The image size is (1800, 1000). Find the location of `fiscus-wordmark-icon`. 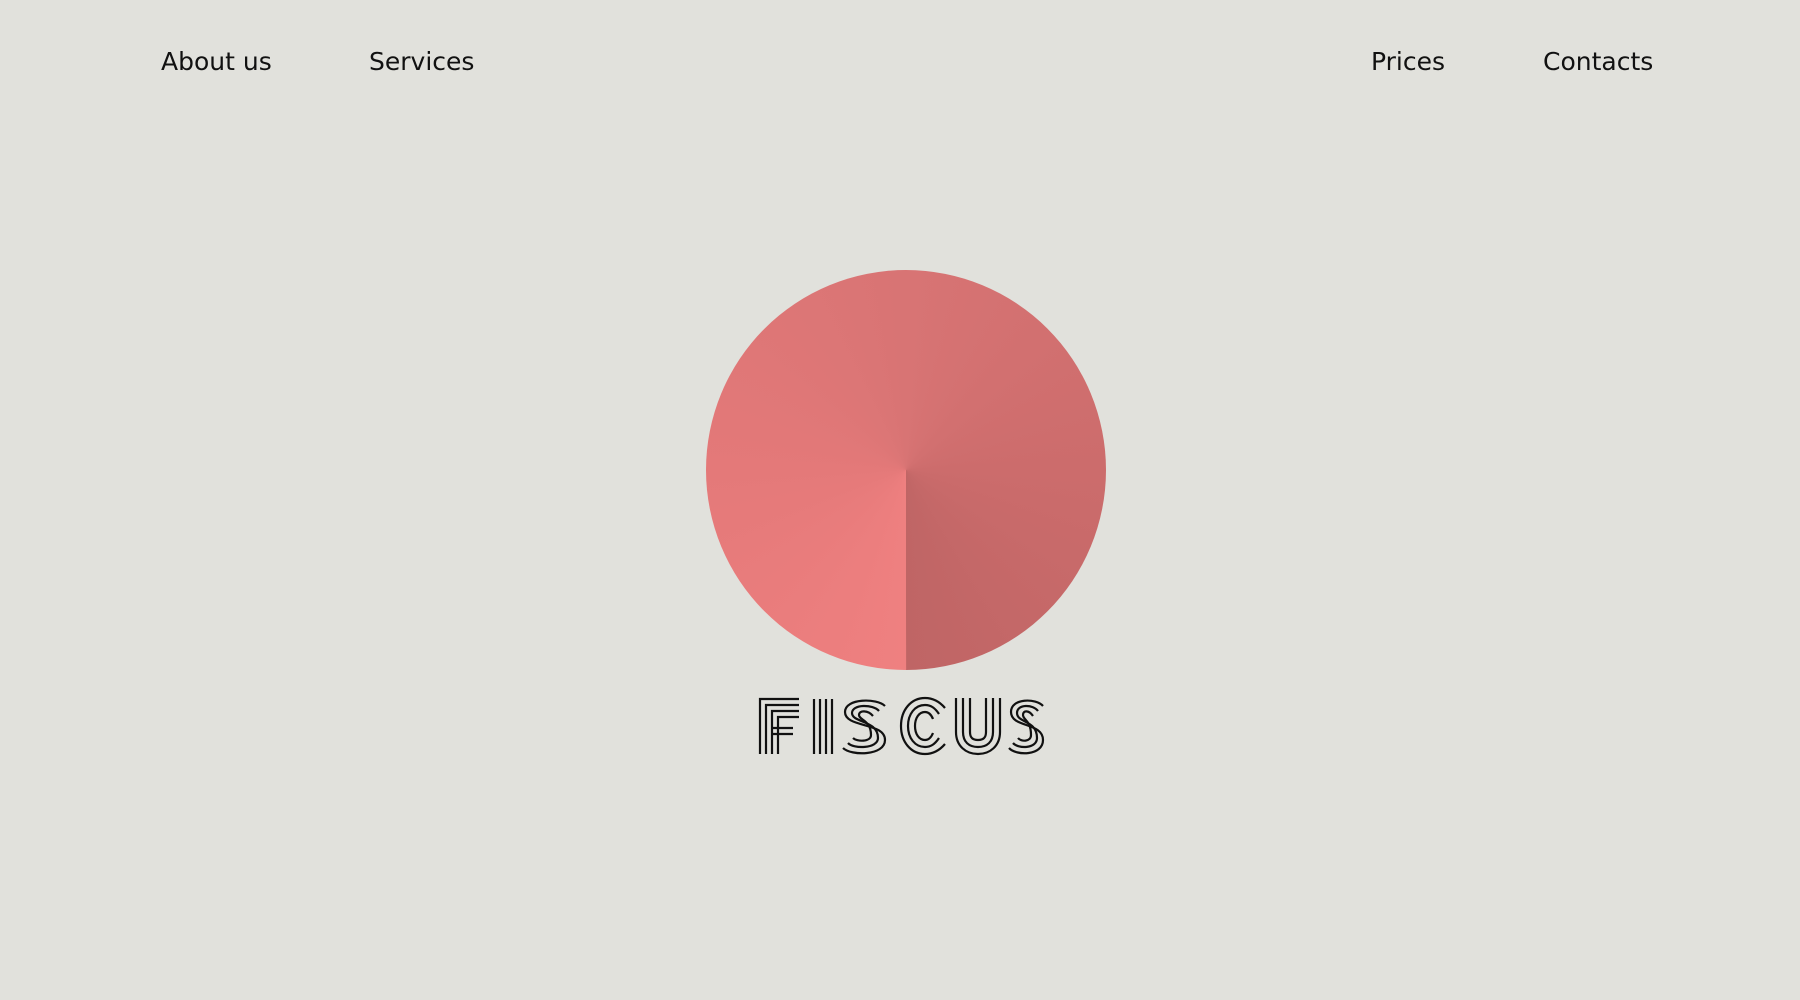

fiscus-wordmark-icon is located at coordinates (901, 726).